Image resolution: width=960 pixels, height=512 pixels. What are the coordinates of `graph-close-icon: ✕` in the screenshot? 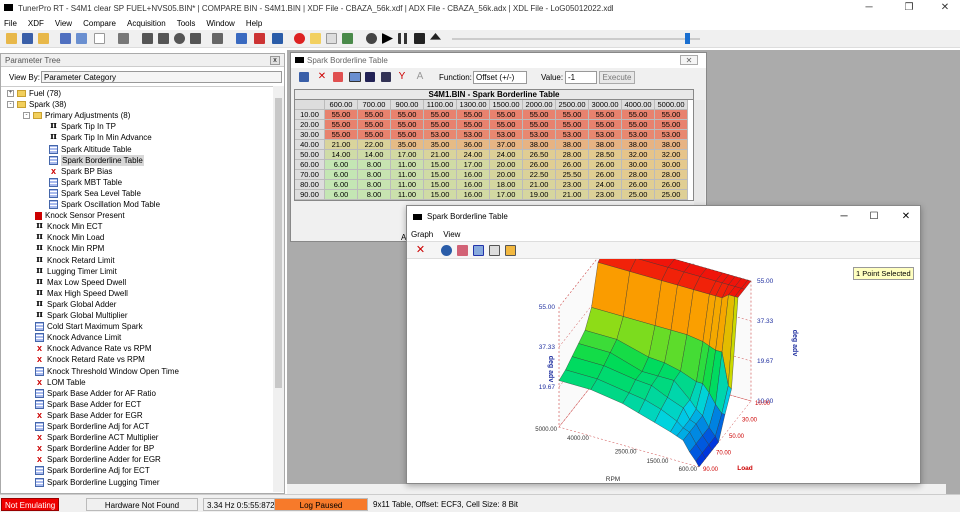 It's located at (420, 250).